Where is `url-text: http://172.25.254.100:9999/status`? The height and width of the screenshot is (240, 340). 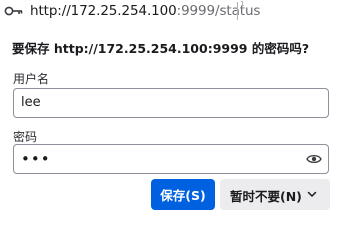
url-text: http://172.25.254.100:9999/status is located at coordinates (145, 11).